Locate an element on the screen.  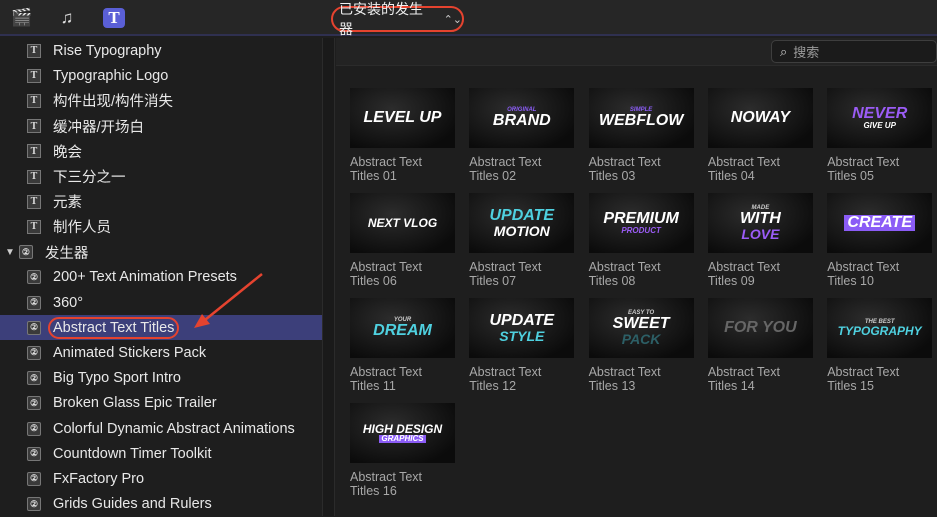
generator-thumbnail: NEXT VLOG is located at coordinates (402, 223).